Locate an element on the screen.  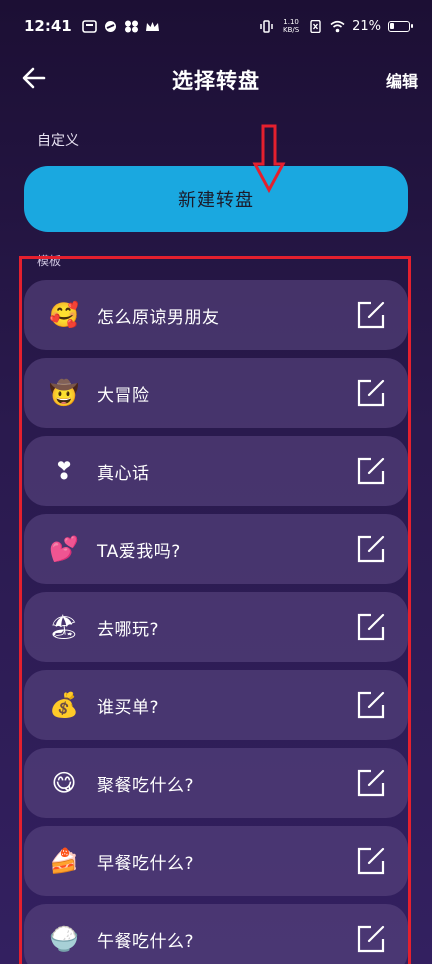
status-left: 12:41 is located at coordinates (92, 26).